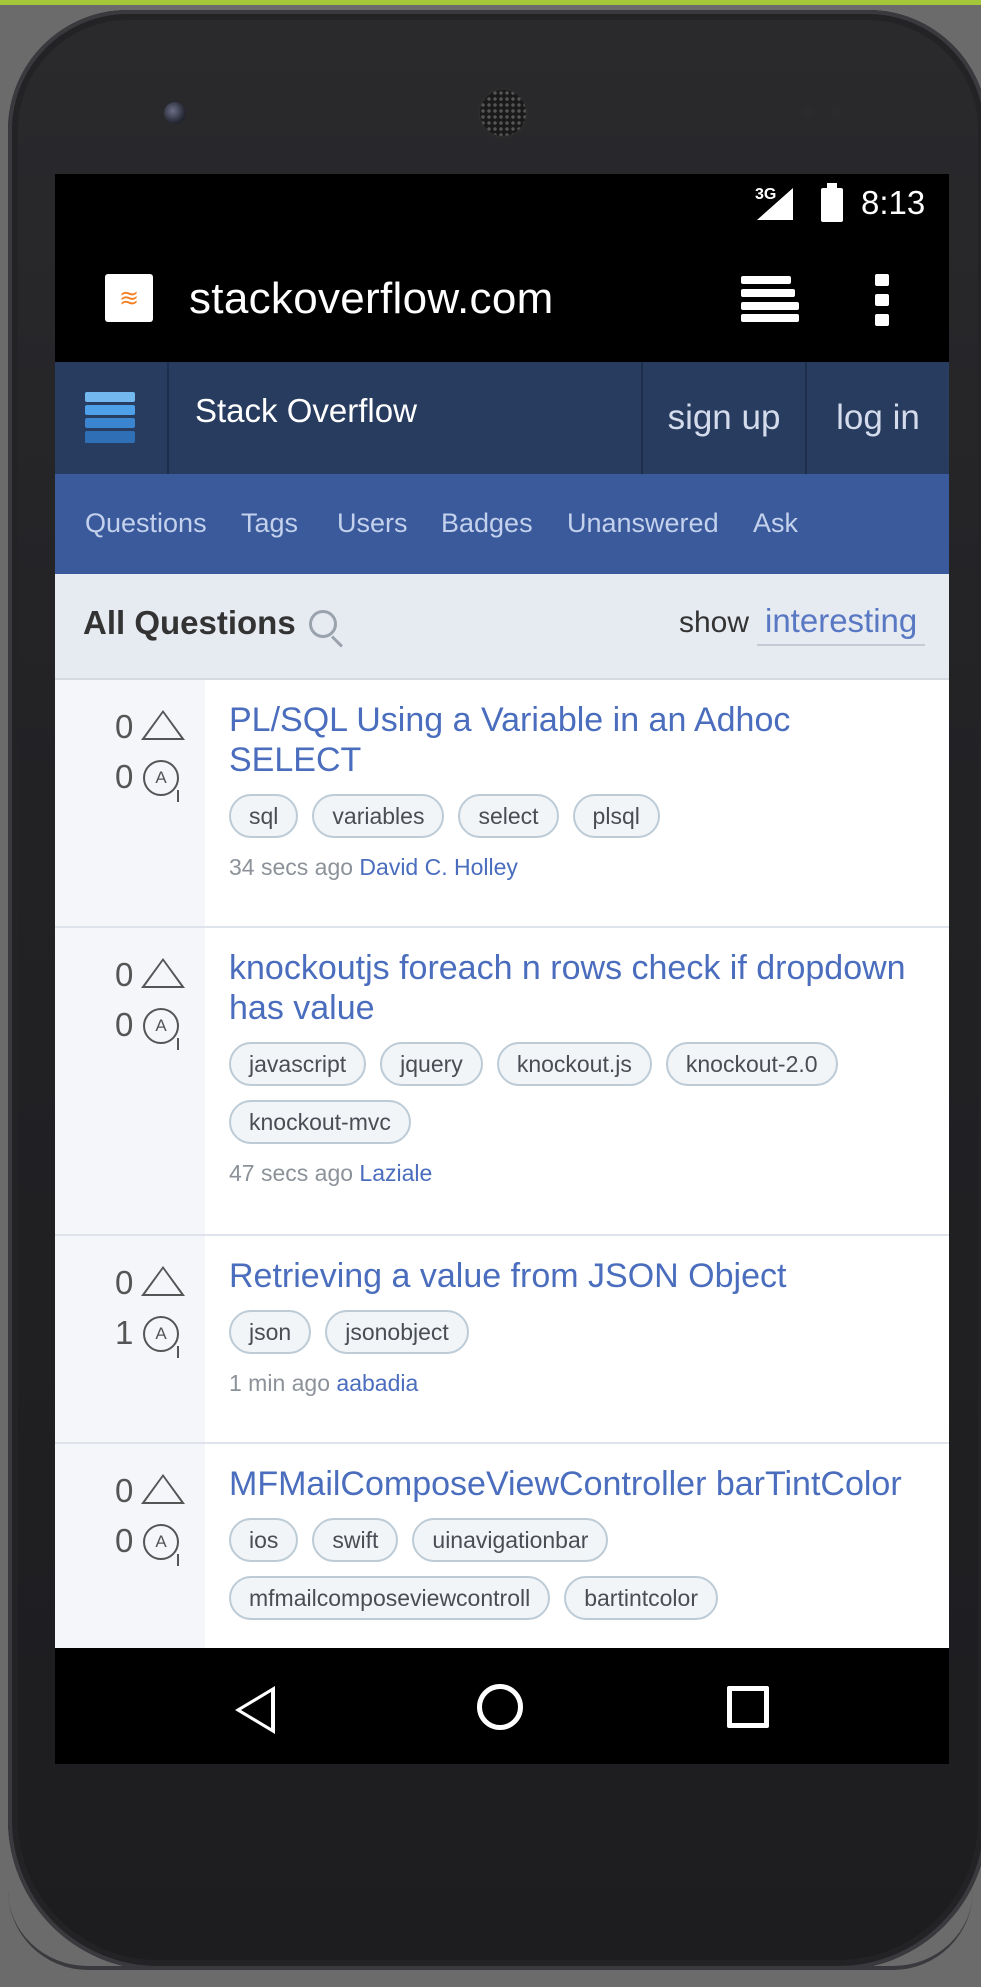 Image resolution: width=981 pixels, height=1987 pixels. I want to click on tag: variables, so click(378, 816).